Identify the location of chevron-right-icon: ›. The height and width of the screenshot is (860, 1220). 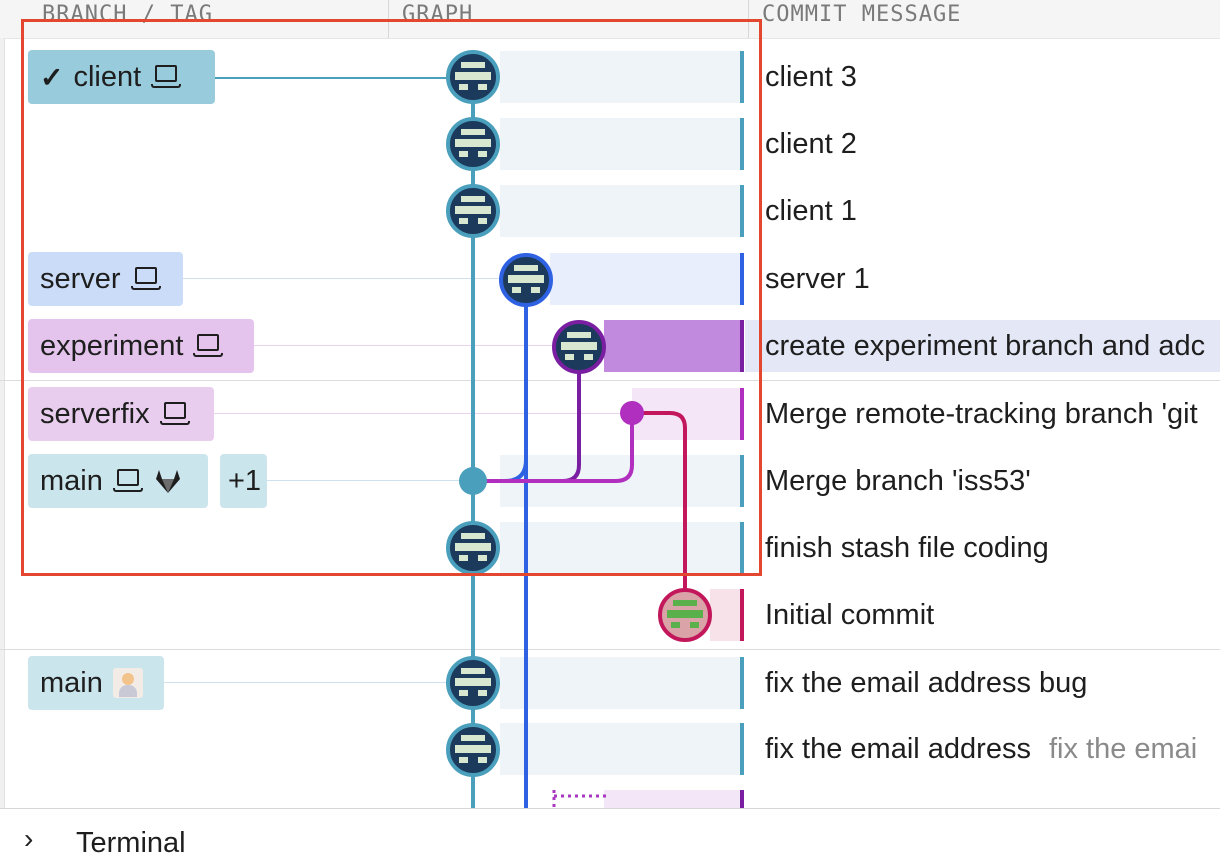
(28, 839).